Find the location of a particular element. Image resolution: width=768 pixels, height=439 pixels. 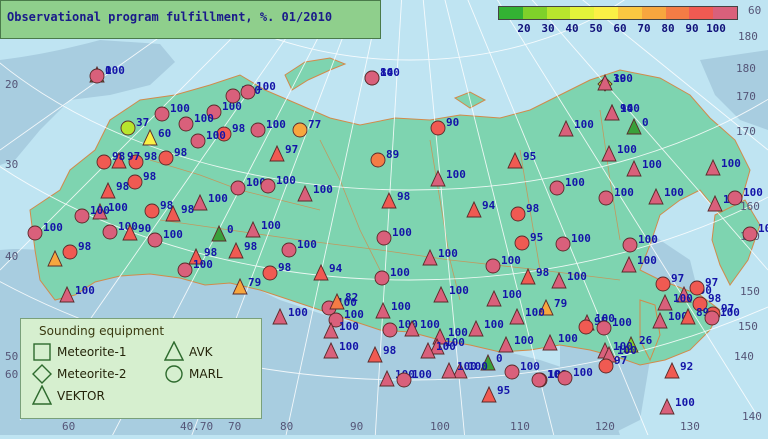

legend-title: Sounding equipment is located at coordinates (102, 331).